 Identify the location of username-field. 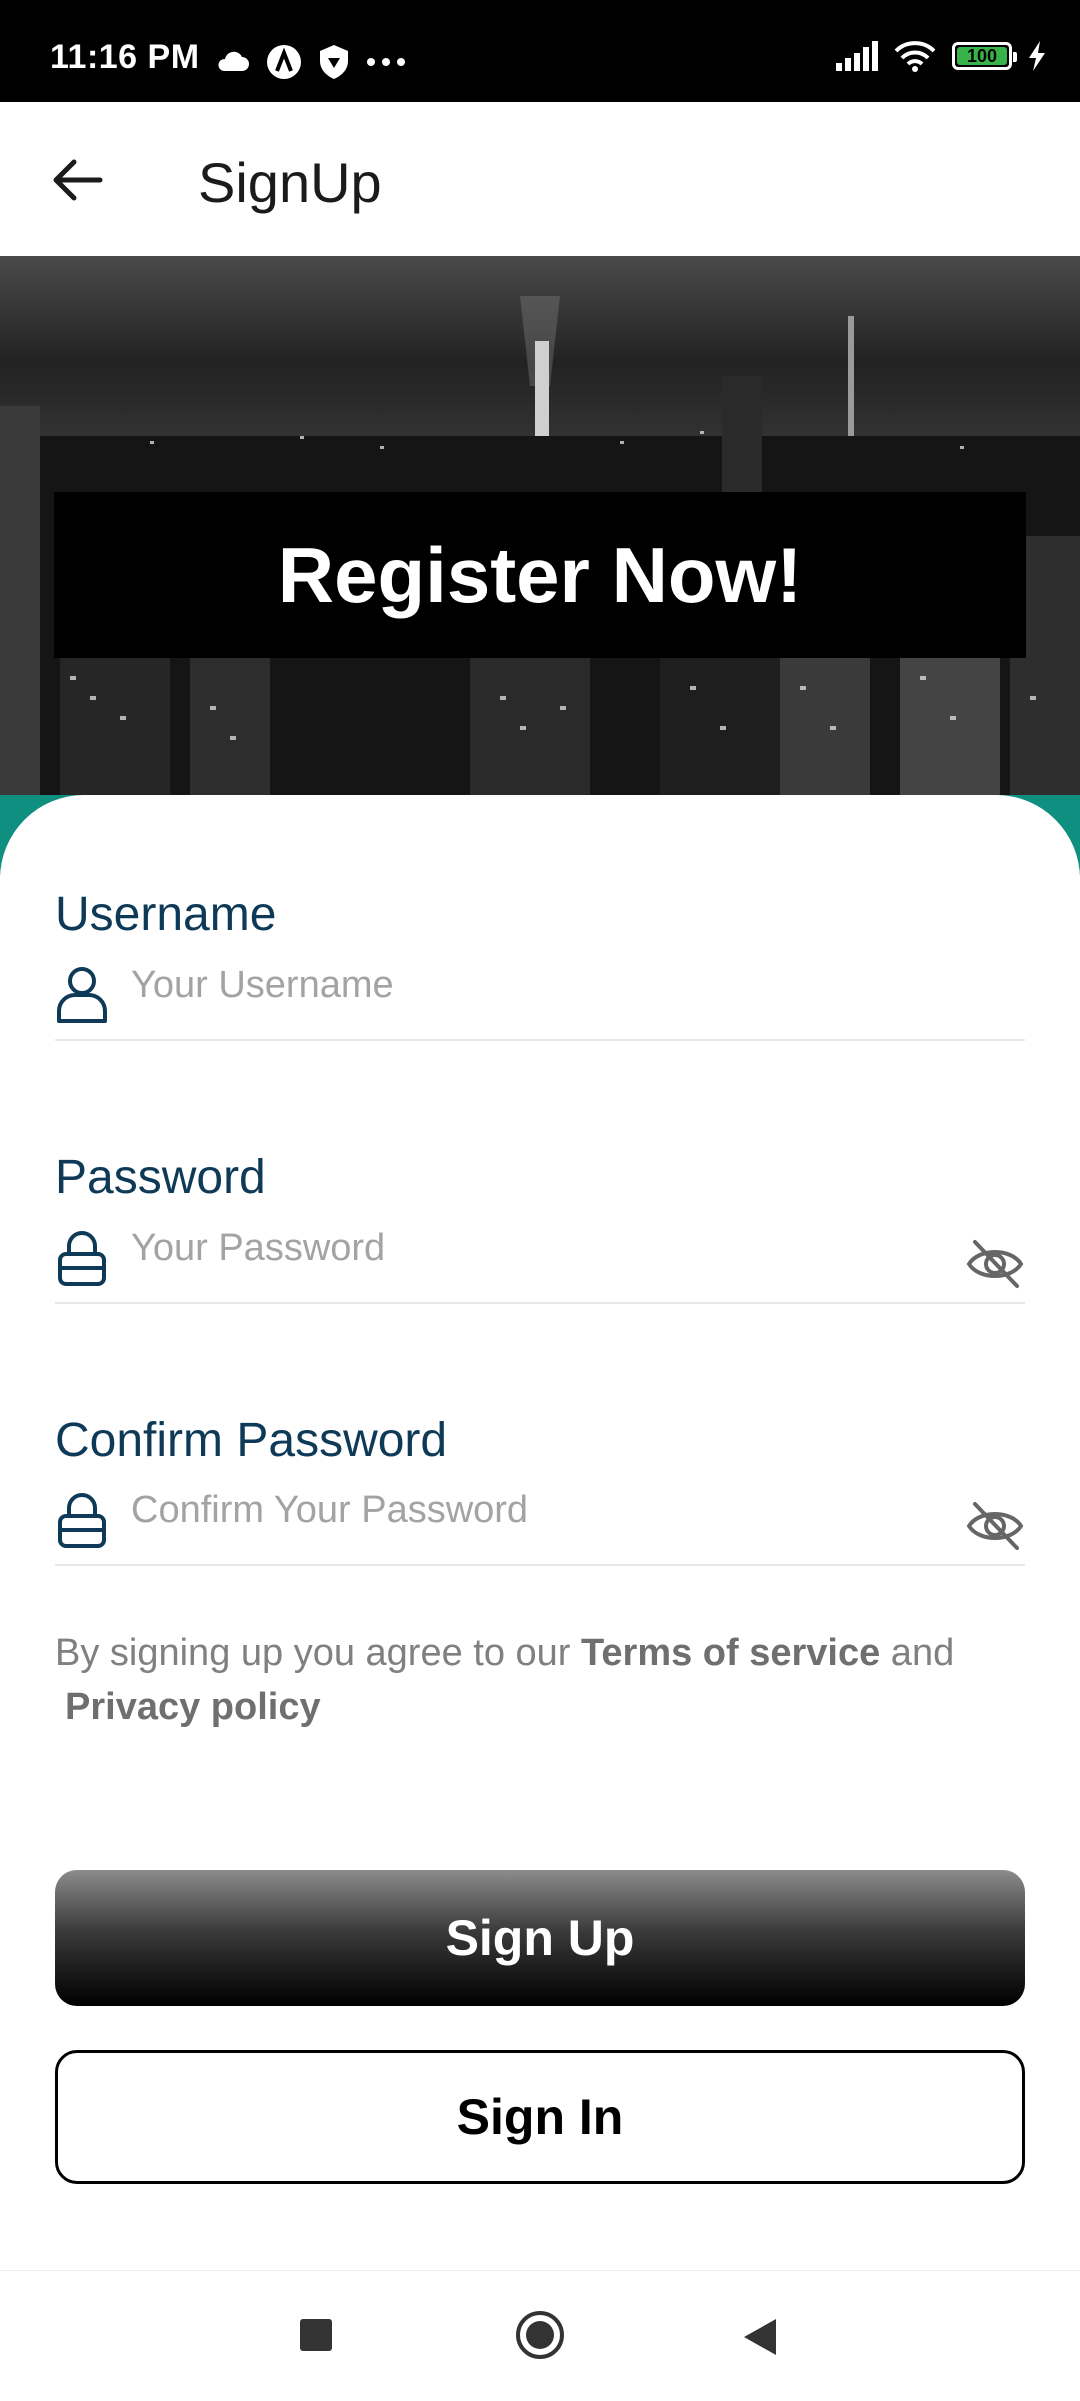
(540, 998).